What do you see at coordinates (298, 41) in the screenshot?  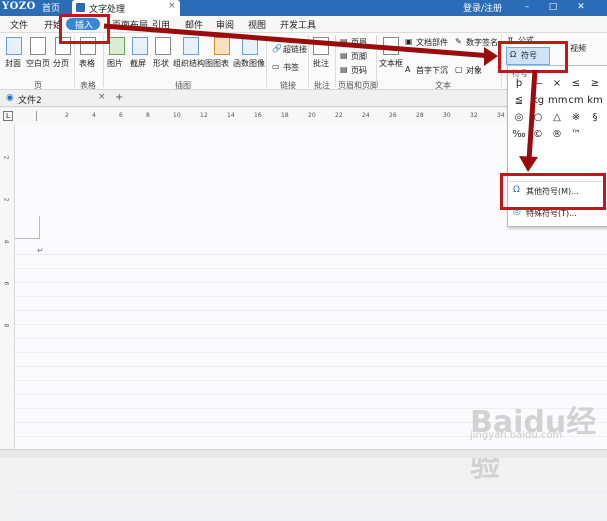 I see `arrow-insert-to-symbol` at bounding box center [298, 41].